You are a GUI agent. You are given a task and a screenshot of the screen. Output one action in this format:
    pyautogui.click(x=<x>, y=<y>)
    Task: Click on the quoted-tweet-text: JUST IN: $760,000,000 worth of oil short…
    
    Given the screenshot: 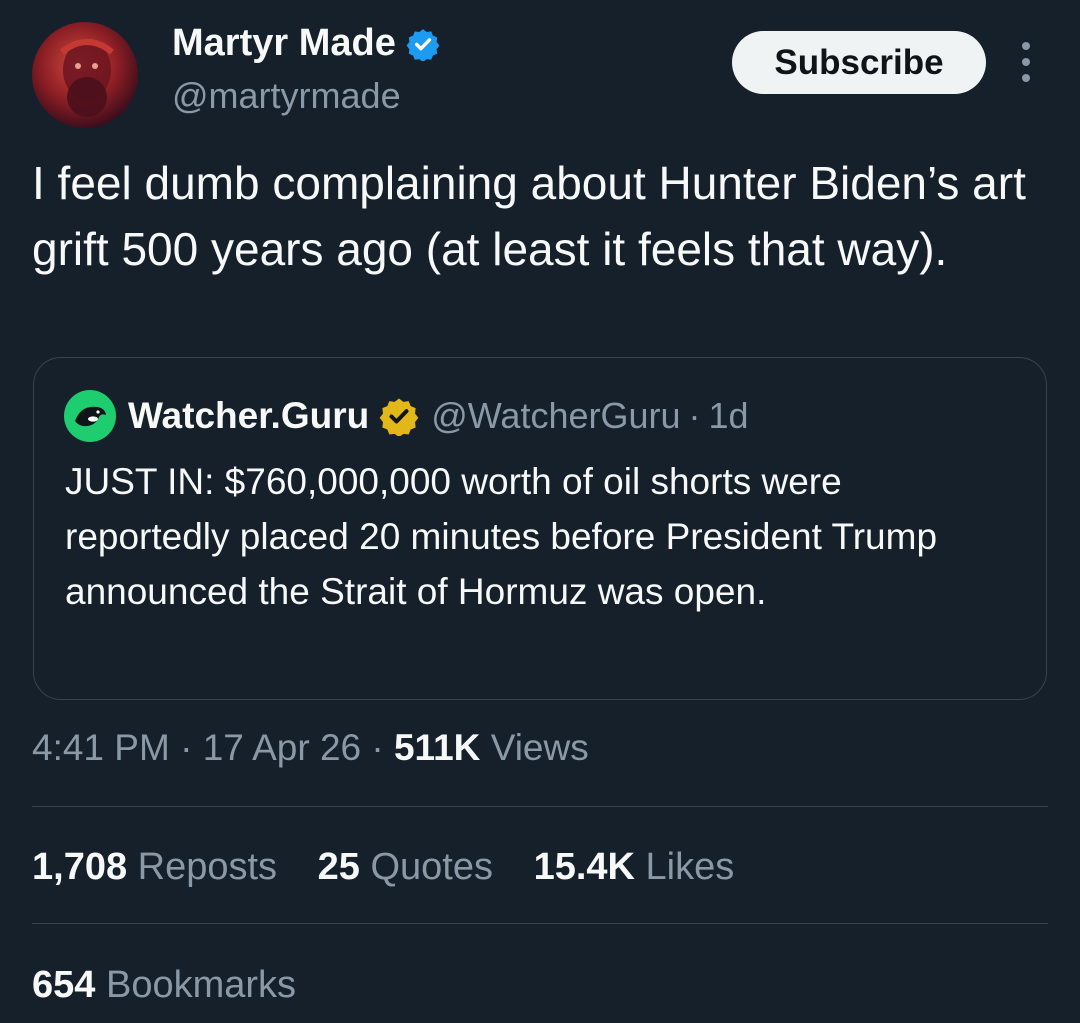 What is the action you would take?
    pyautogui.click(x=501, y=536)
    